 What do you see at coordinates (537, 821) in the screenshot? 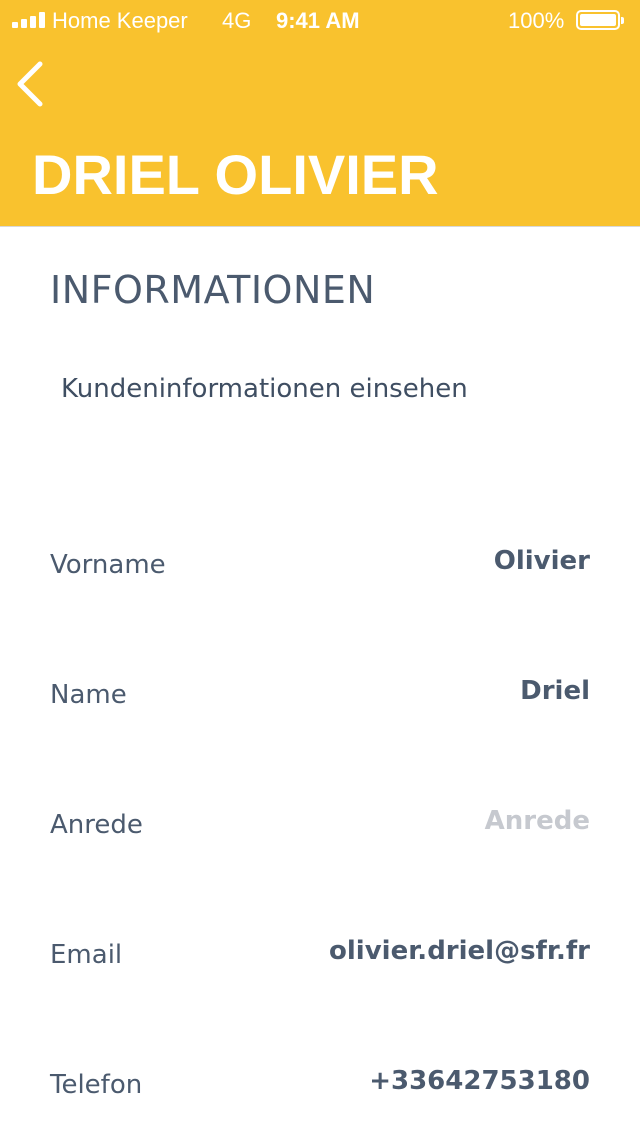
I see `field-value-placeholder: Anrede` at bounding box center [537, 821].